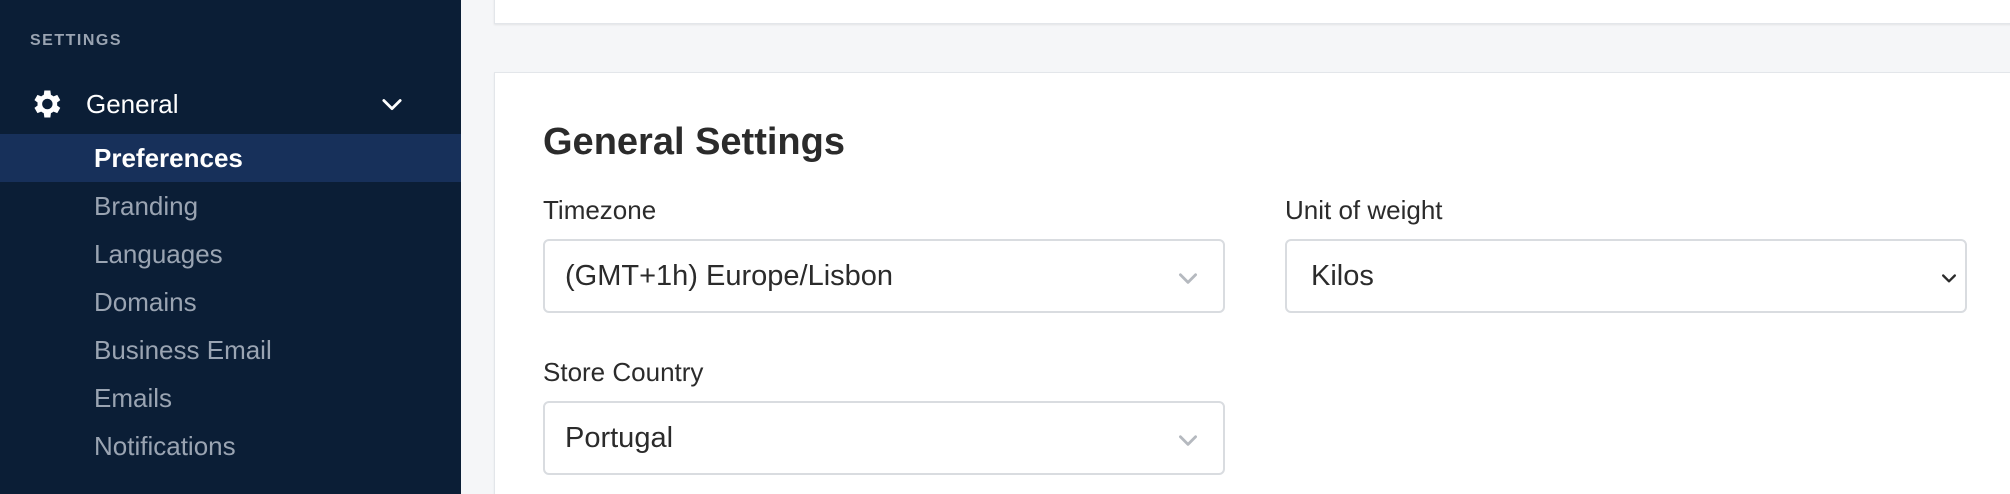 The image size is (2010, 494). I want to click on page-title: General Settings, so click(694, 142).